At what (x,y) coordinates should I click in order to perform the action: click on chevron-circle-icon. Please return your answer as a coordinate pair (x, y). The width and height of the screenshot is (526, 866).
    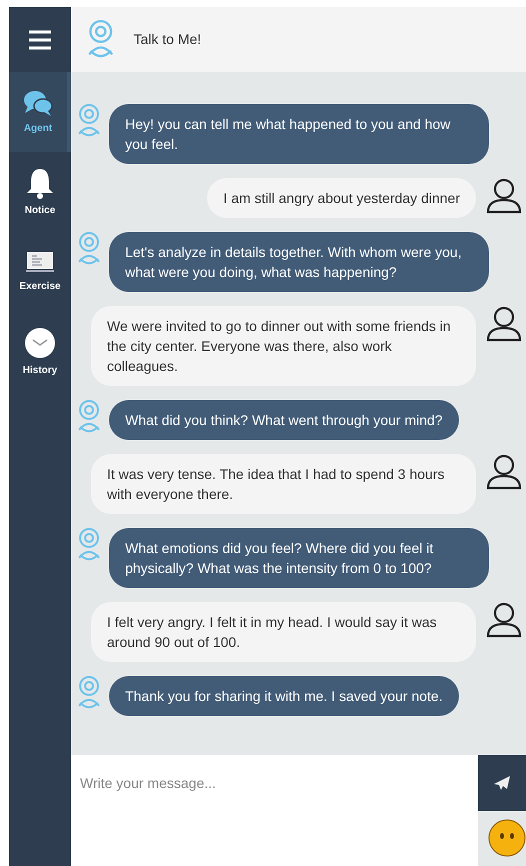
    Looking at the image, I should click on (40, 342).